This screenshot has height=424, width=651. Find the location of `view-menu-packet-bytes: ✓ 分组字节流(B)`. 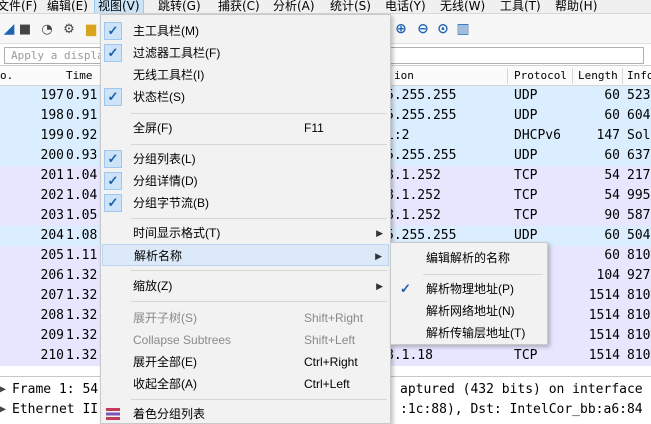

view-menu-packet-bytes: ✓ 分组字节流(B) is located at coordinates (245, 203).